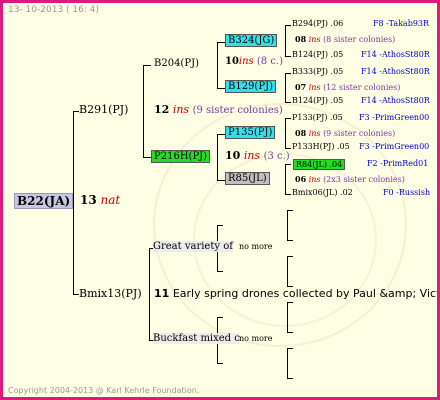  Describe the element at coordinates (310, 71) in the screenshot. I see `gen4-name: B333(PJ)` at that location.